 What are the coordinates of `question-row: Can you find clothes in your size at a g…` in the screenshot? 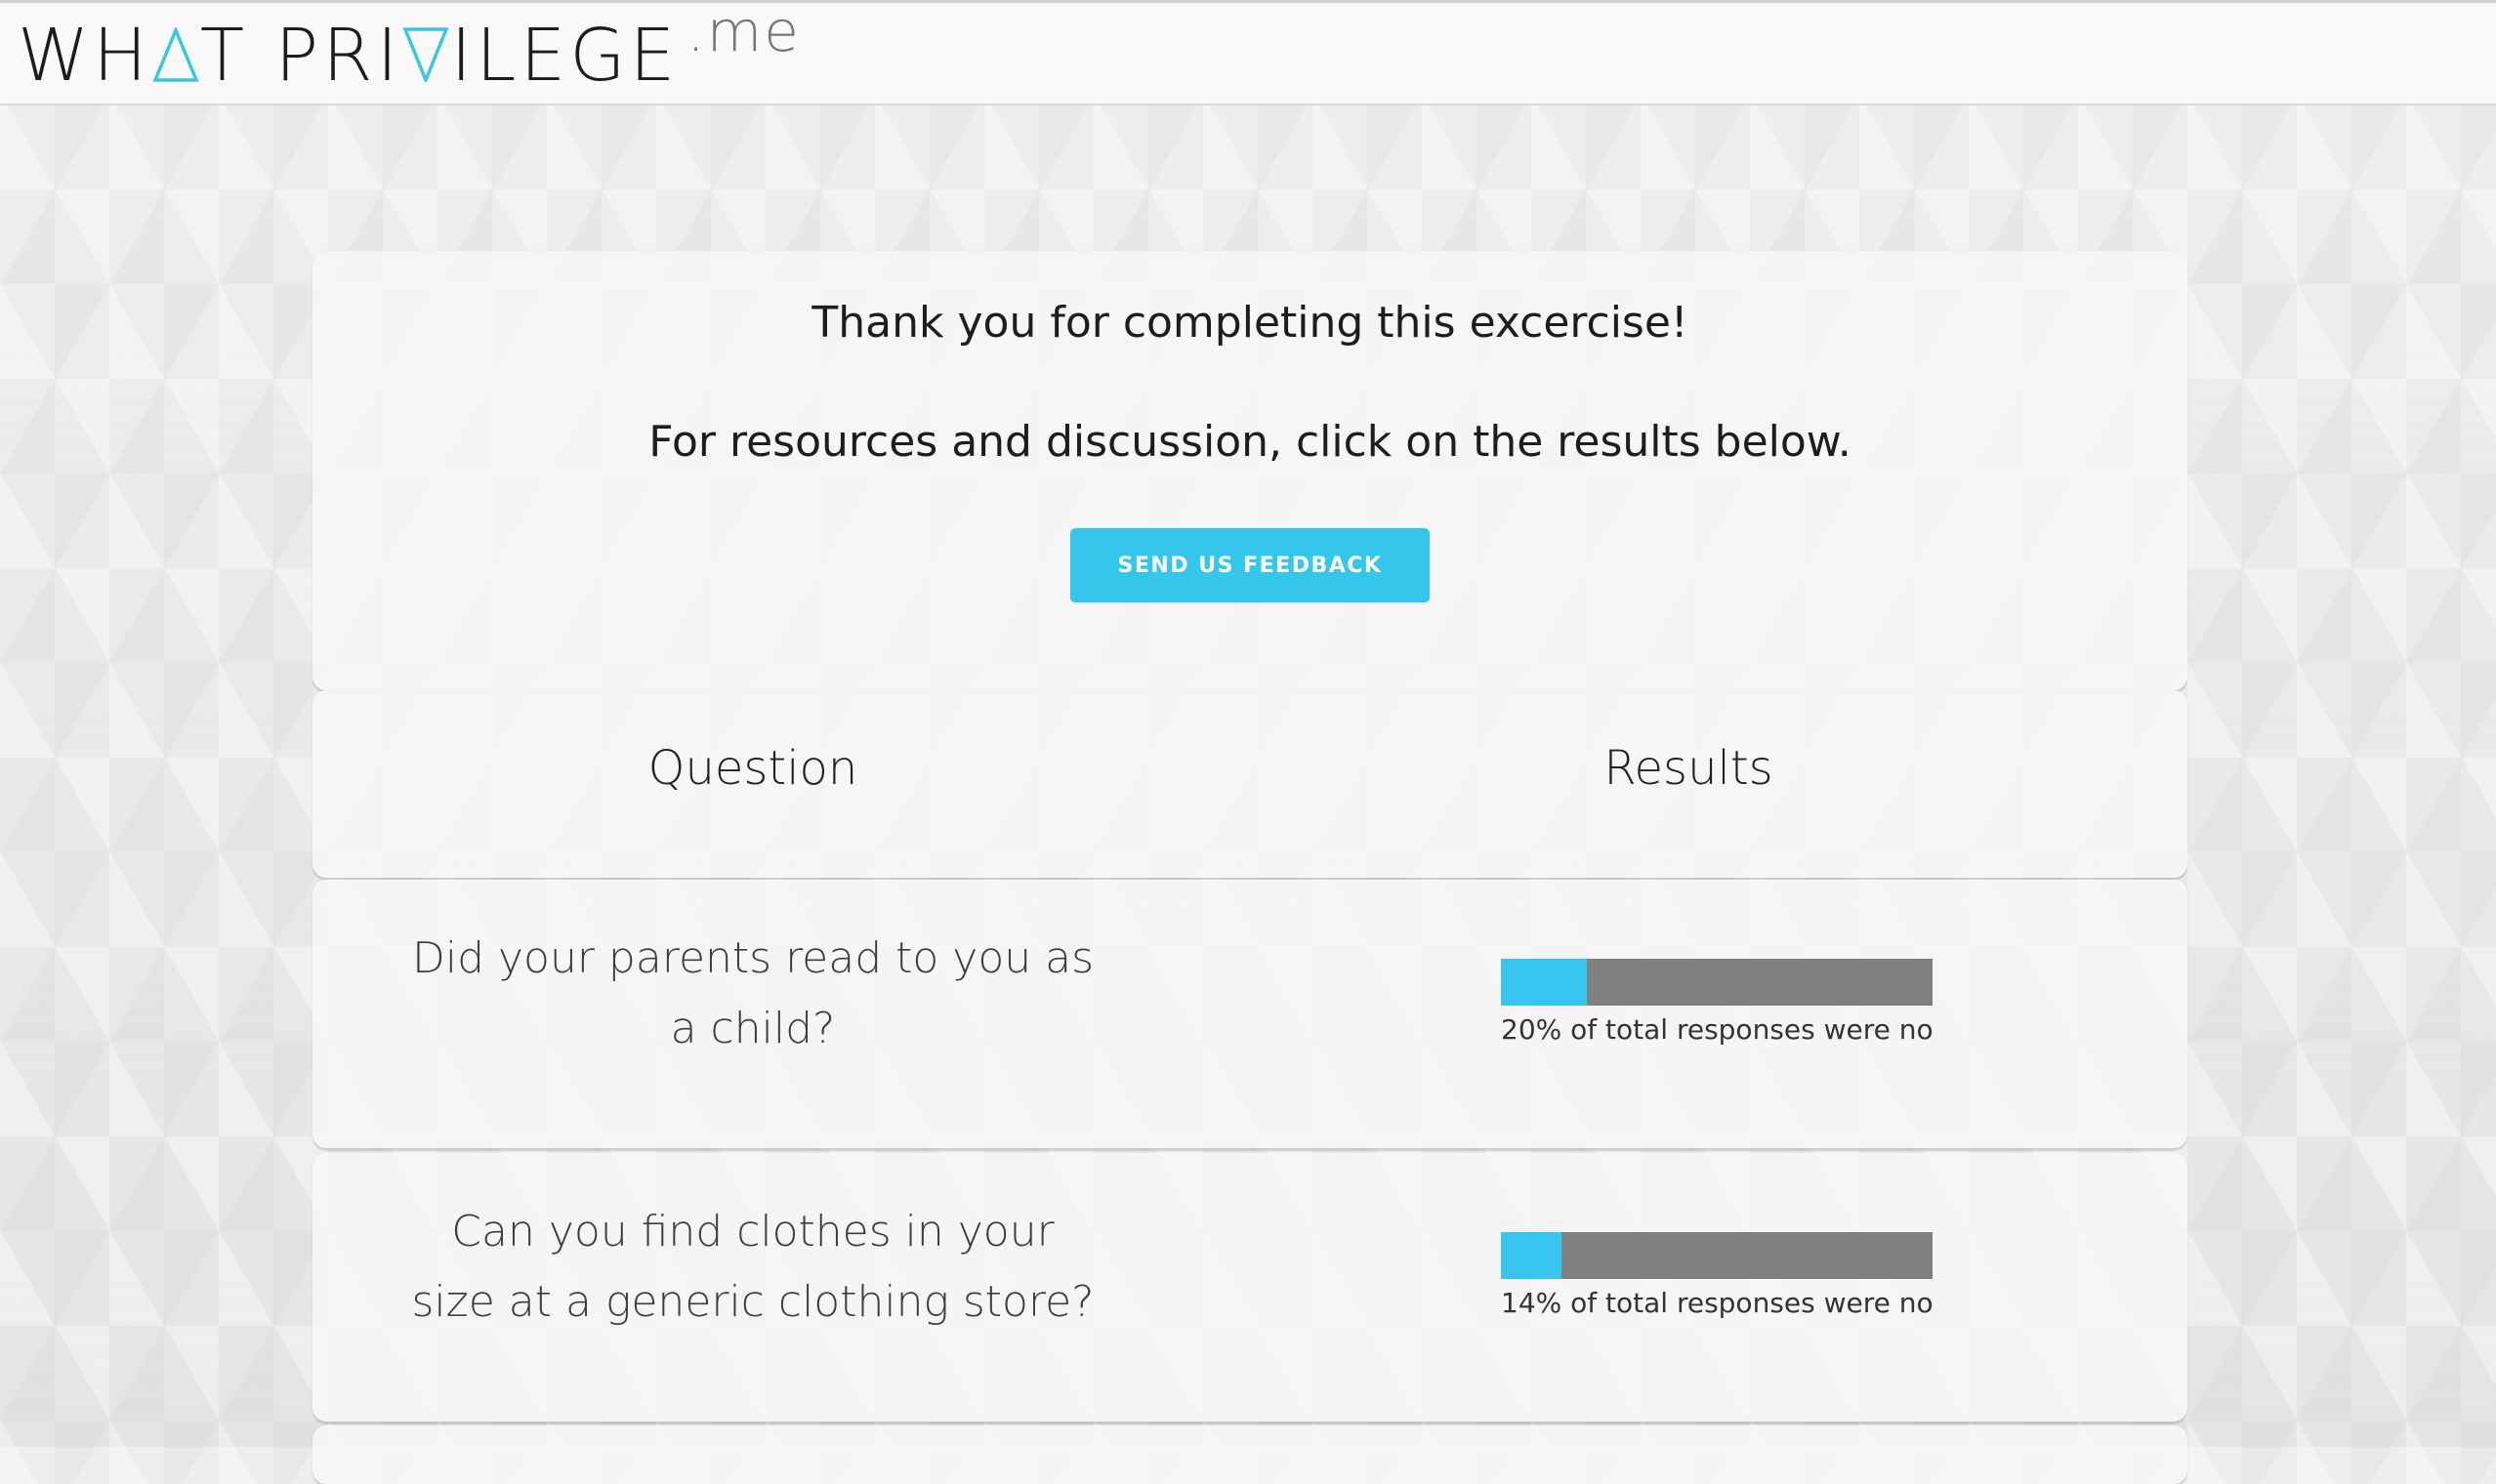 It's located at (1249, 1288).